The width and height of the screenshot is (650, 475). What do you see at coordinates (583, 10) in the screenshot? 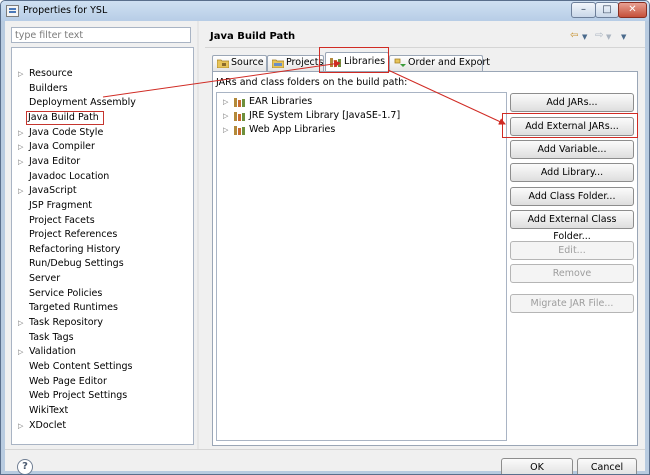
I see `minimize-button: –` at bounding box center [583, 10].